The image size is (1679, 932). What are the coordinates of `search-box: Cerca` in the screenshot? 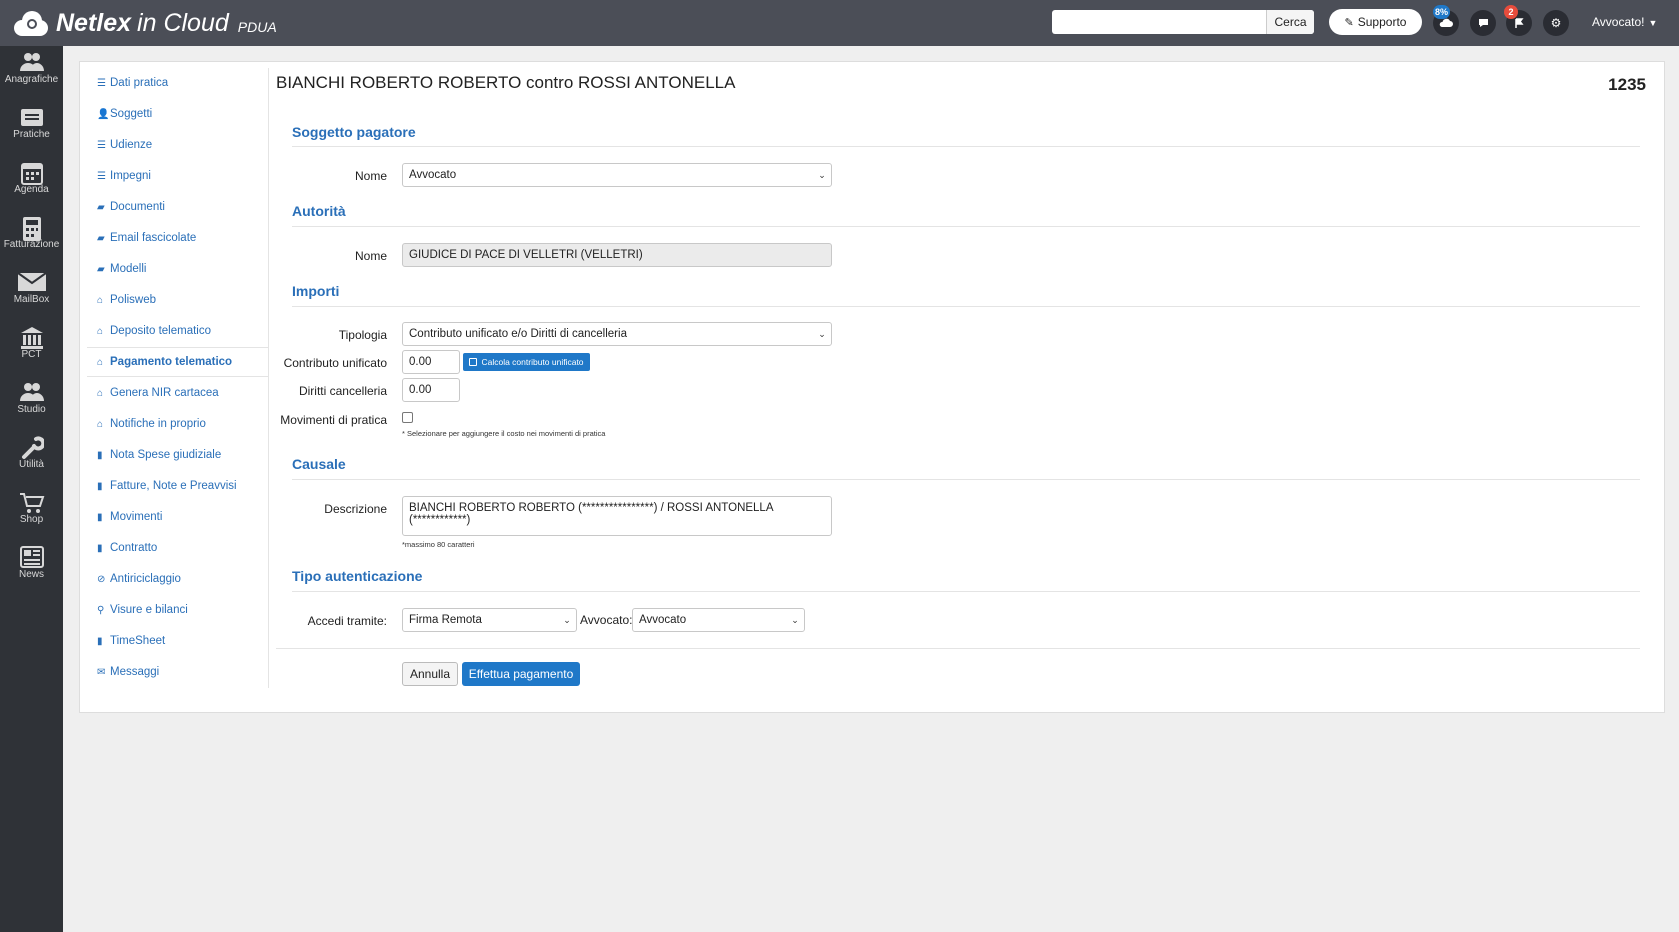 It's located at (1183, 22).